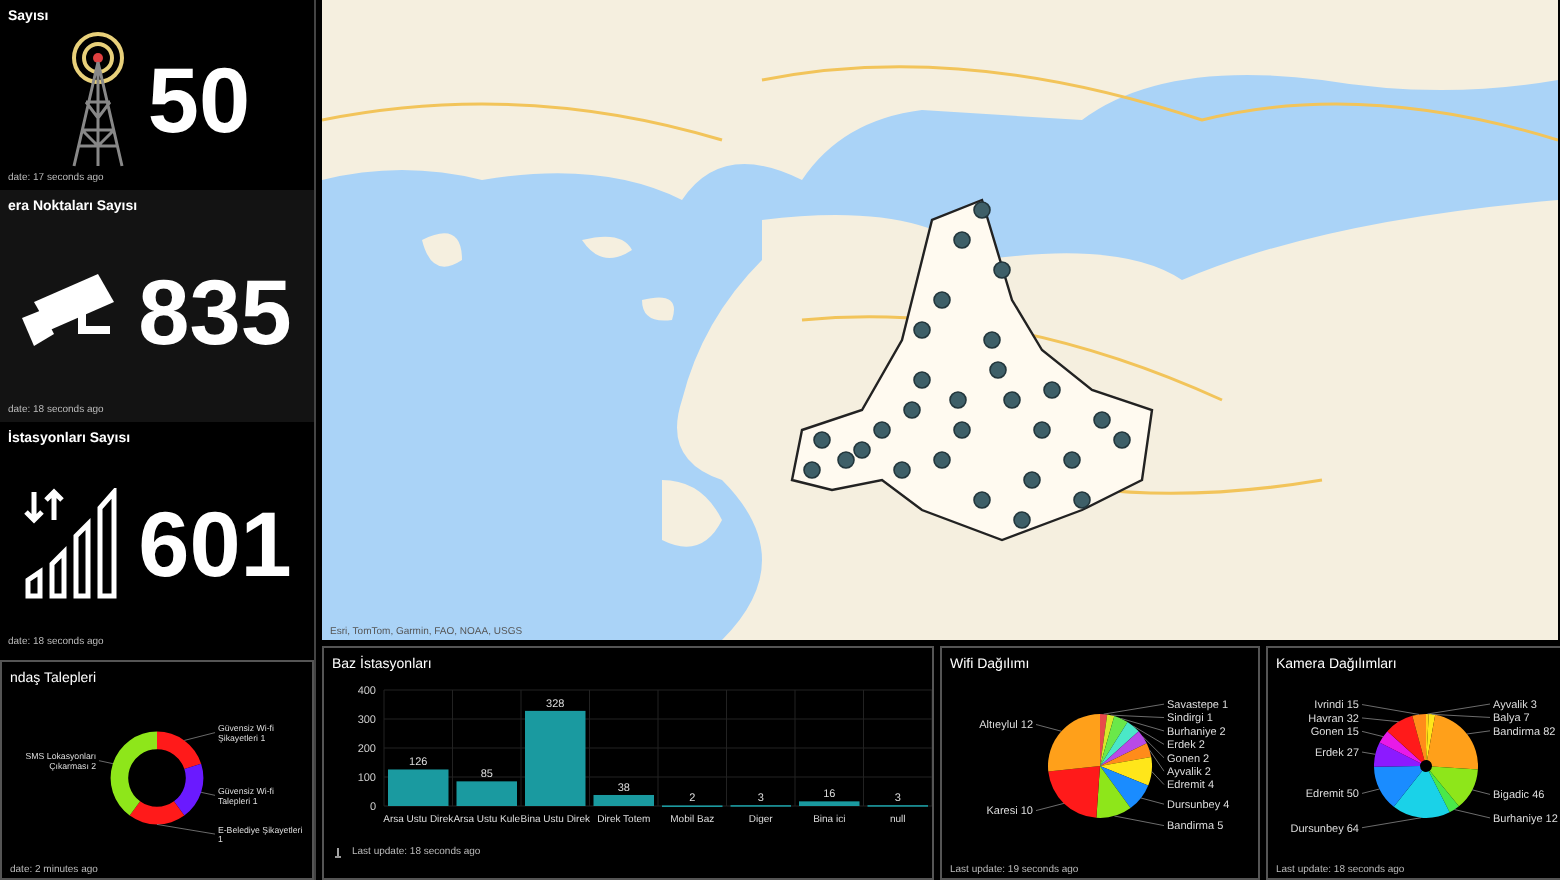  Describe the element at coordinates (72, 543) in the screenshot. I see `signal-bars-icon` at that location.